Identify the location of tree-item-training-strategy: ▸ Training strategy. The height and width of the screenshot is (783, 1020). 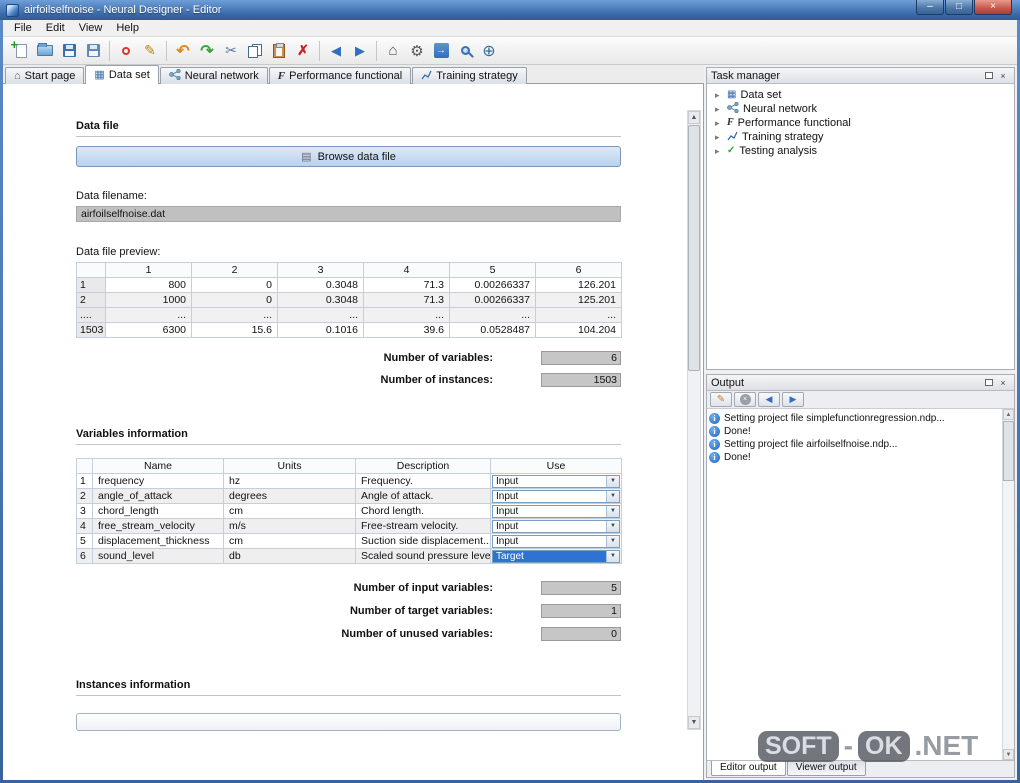
(860, 137).